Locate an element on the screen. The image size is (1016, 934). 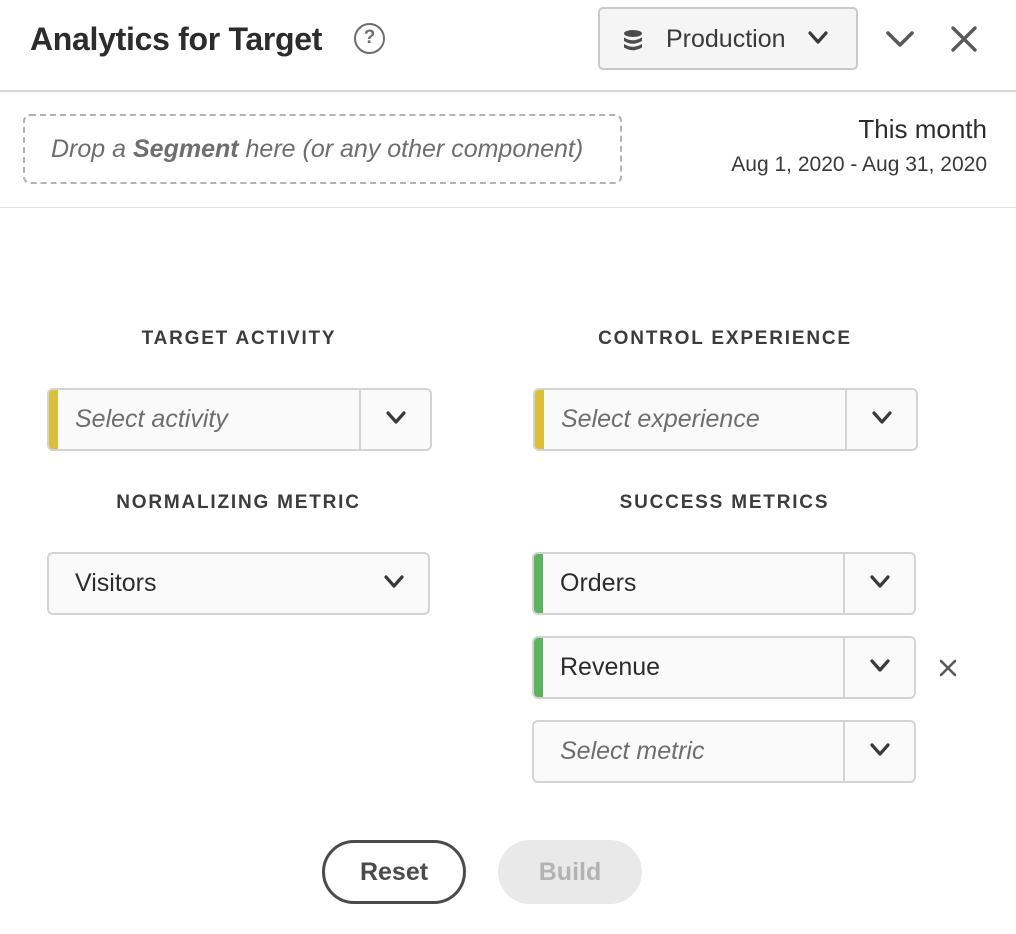
remove-metric-icon is located at coordinates (948, 670).